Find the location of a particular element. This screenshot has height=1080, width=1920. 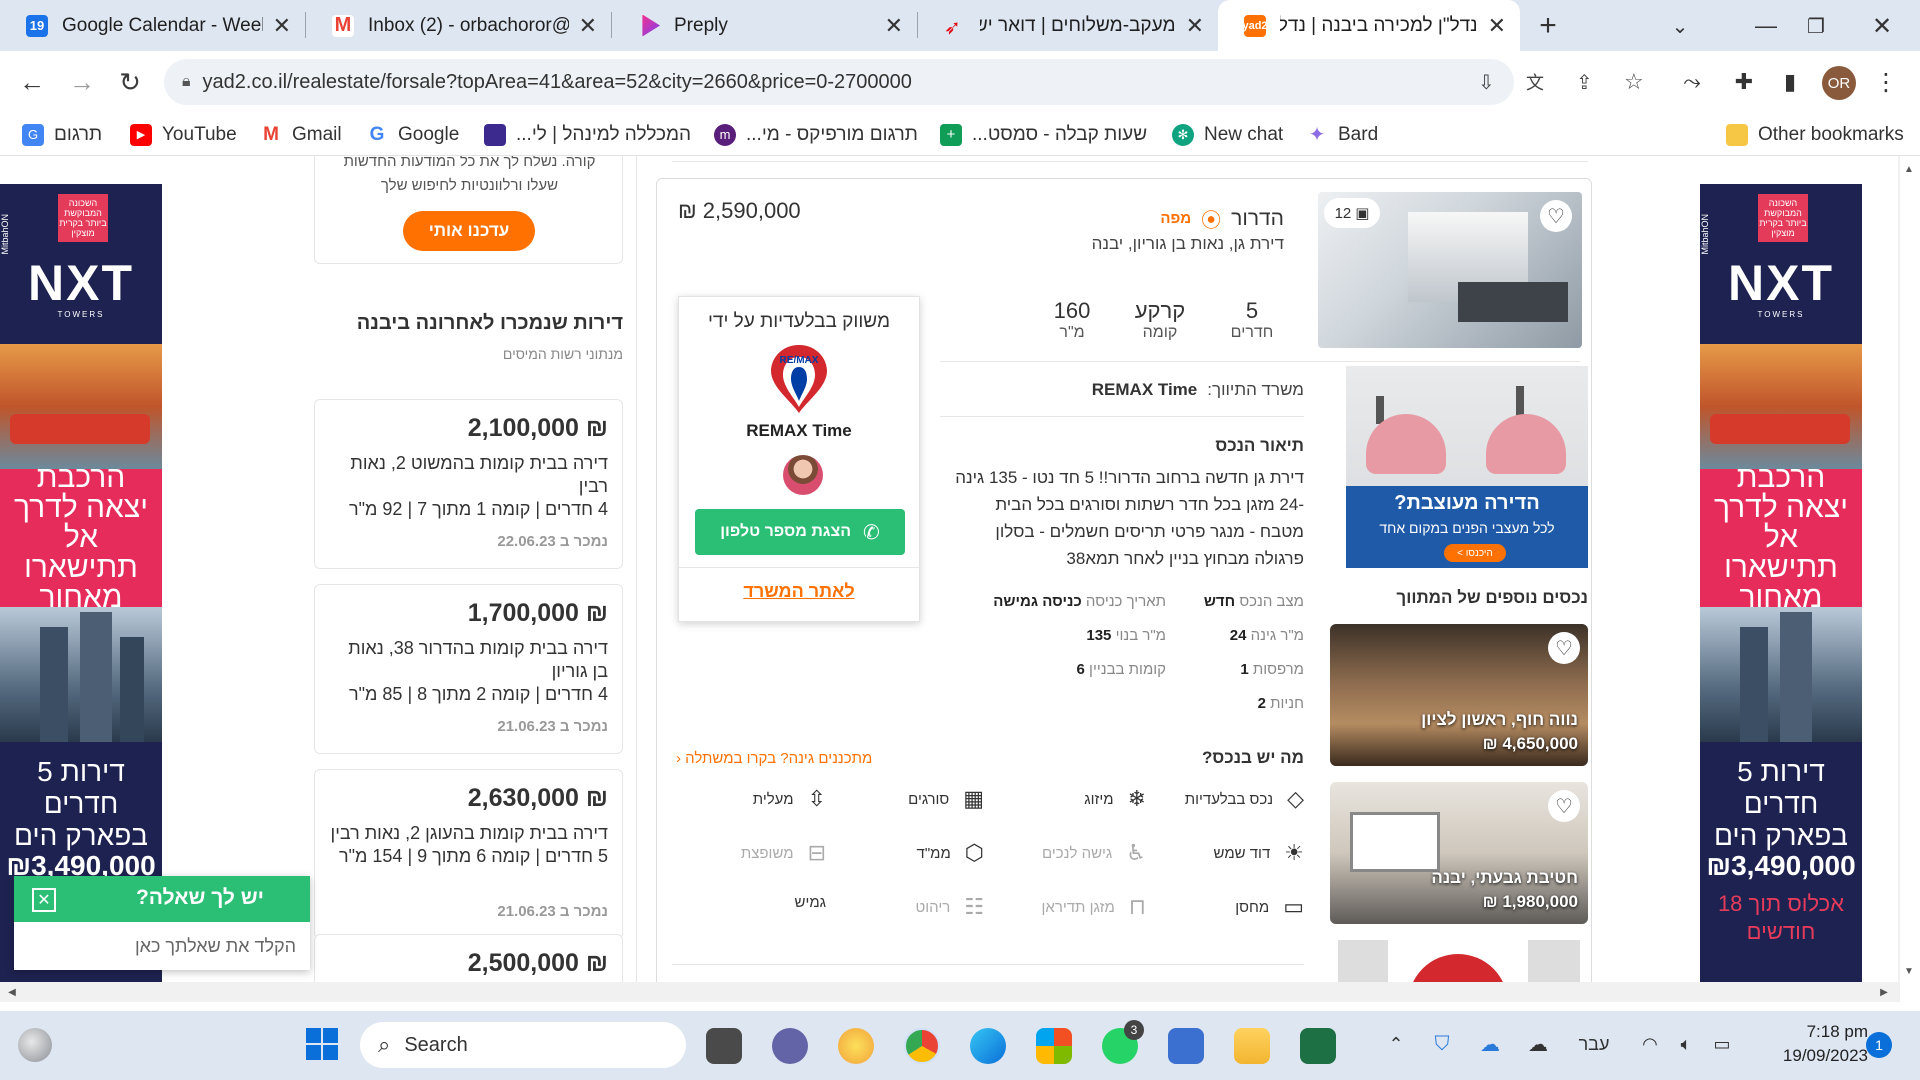

excel-icon is located at coordinates (1318, 1046).